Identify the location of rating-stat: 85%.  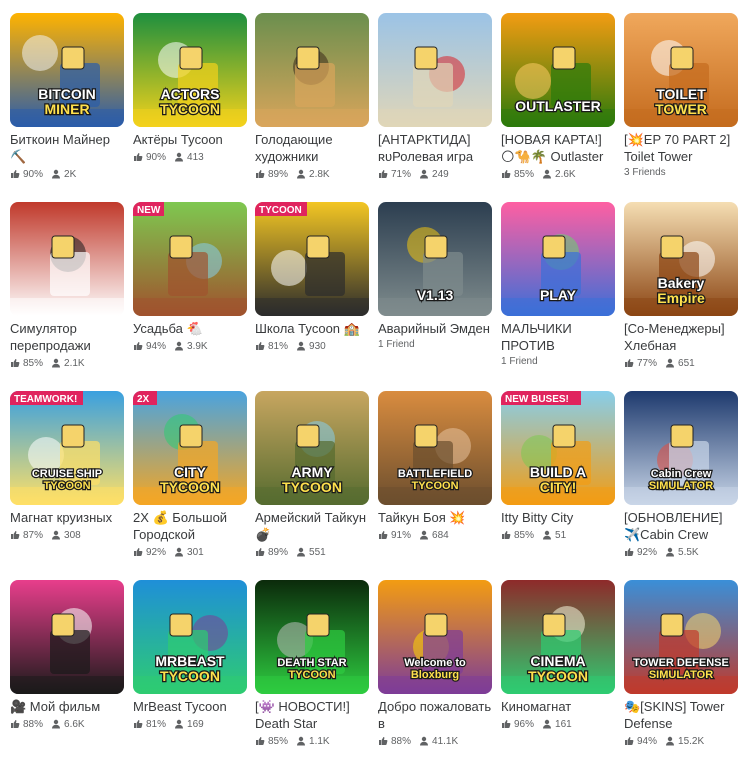
(517, 535).